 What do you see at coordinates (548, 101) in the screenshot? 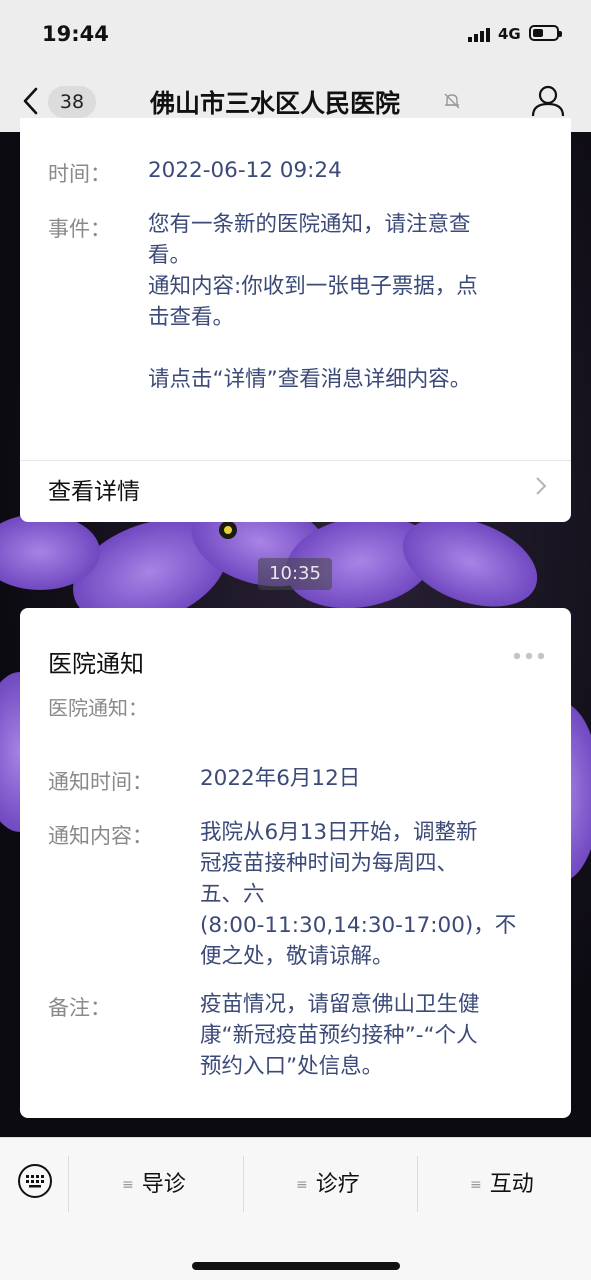
I see `profile-icon` at bounding box center [548, 101].